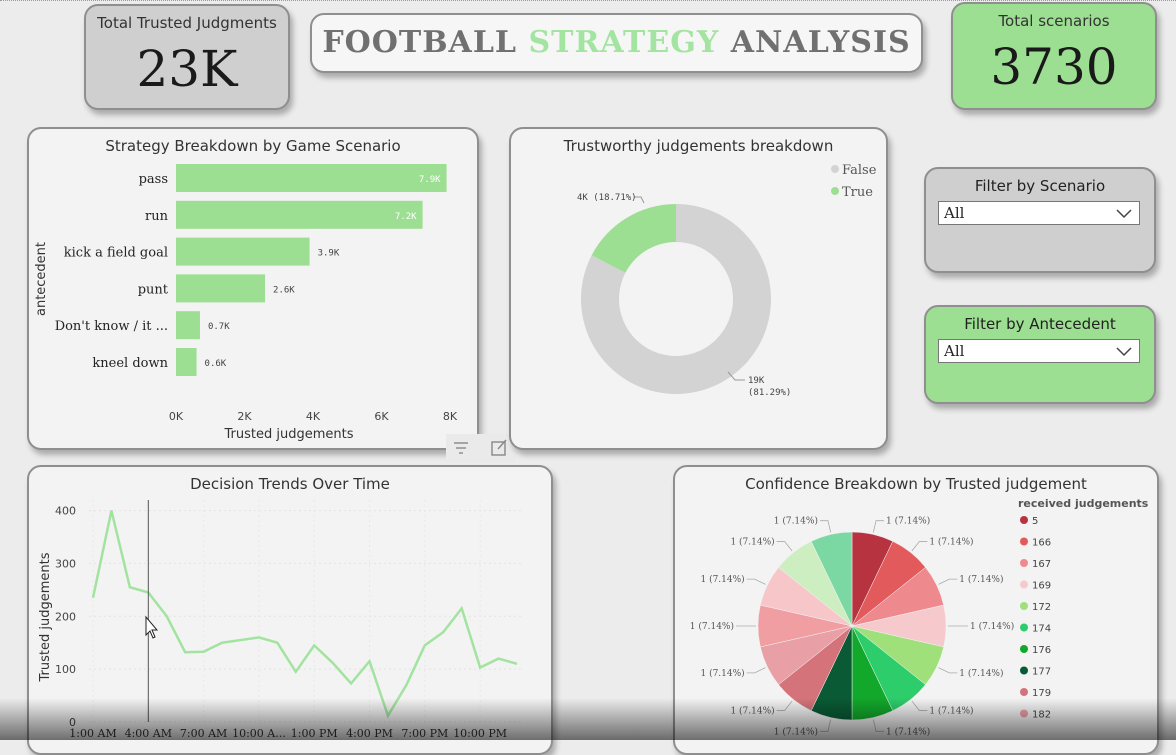 The width and height of the screenshot is (1176, 755). What do you see at coordinates (329, 254) in the screenshot?
I see `bar-data-label: 3.9K` at bounding box center [329, 254].